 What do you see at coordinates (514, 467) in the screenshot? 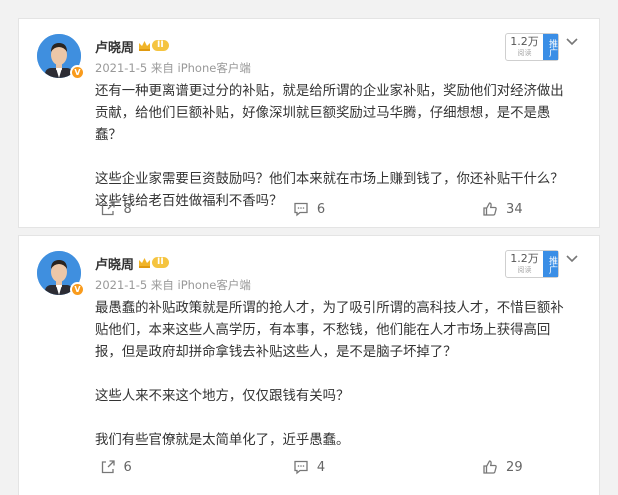
I see `like-count: 29` at bounding box center [514, 467].